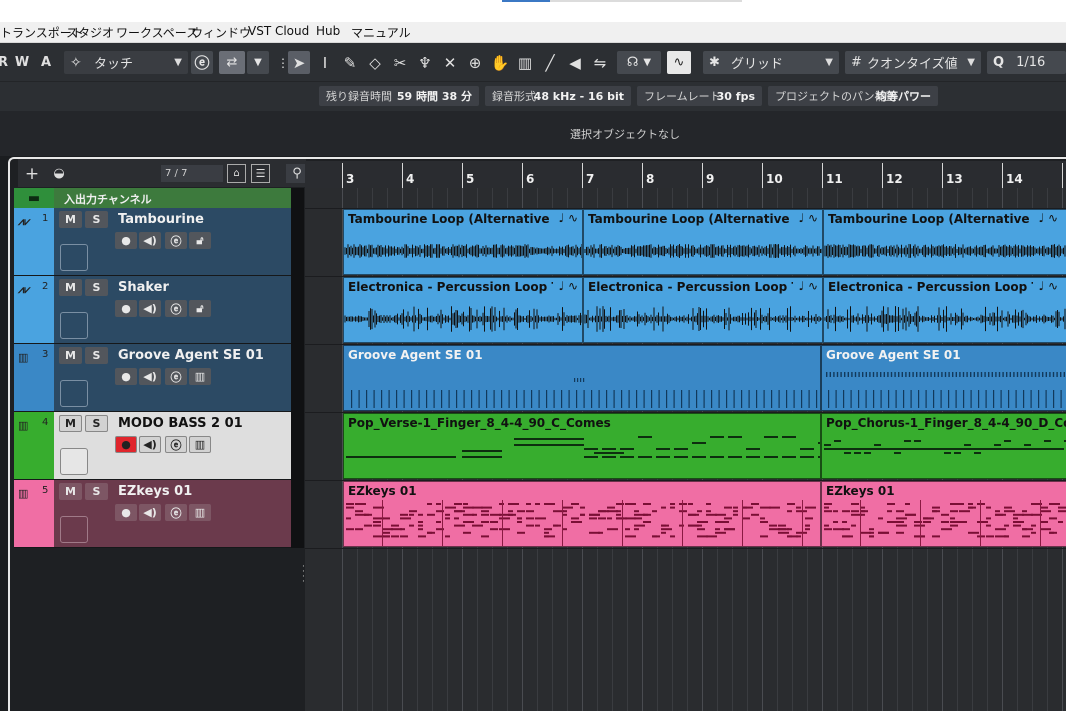 This screenshot has height=711, width=1066. I want to click on pointer-icon: ➤, so click(299, 62).